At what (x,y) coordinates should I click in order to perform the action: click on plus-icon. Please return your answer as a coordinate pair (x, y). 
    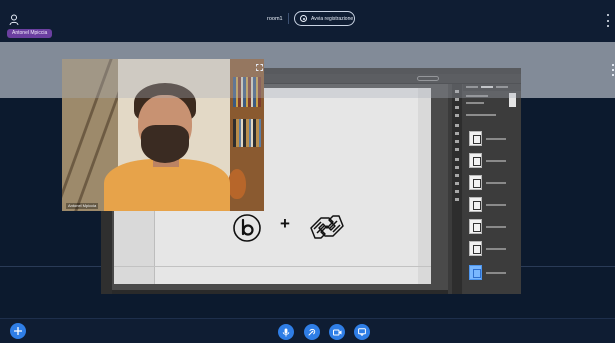
    Looking at the image, I should click on (18, 331).